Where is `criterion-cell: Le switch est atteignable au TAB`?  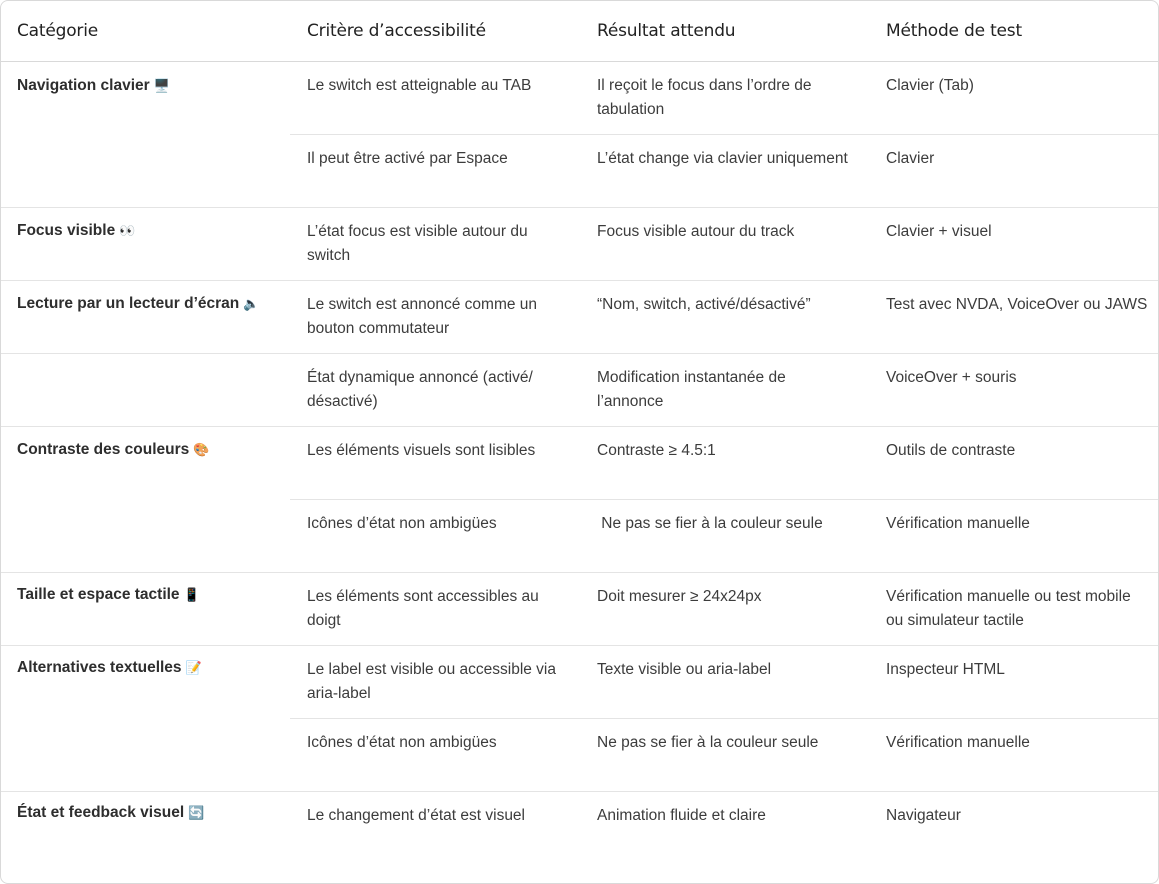 criterion-cell: Le switch est atteignable au TAB is located at coordinates (419, 85).